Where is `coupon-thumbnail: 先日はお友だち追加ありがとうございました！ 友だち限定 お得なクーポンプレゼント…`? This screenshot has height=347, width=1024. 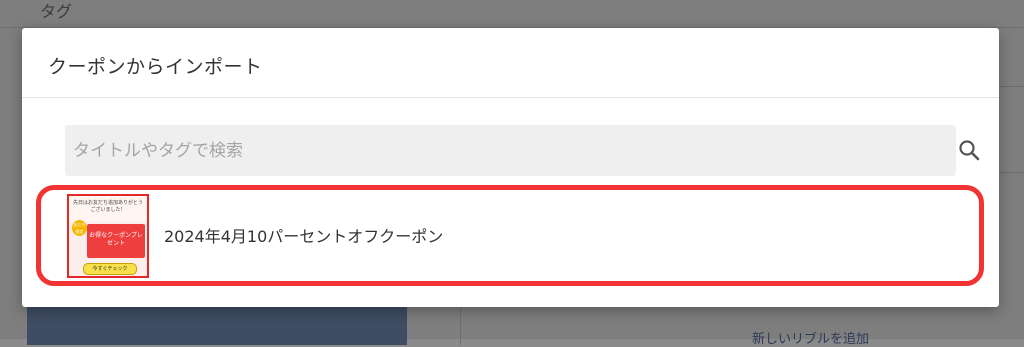
coupon-thumbnail: 先日はお友だち追加ありがとうございました！ 友だち限定 お得なクーポンプレゼント… is located at coordinates (108, 236).